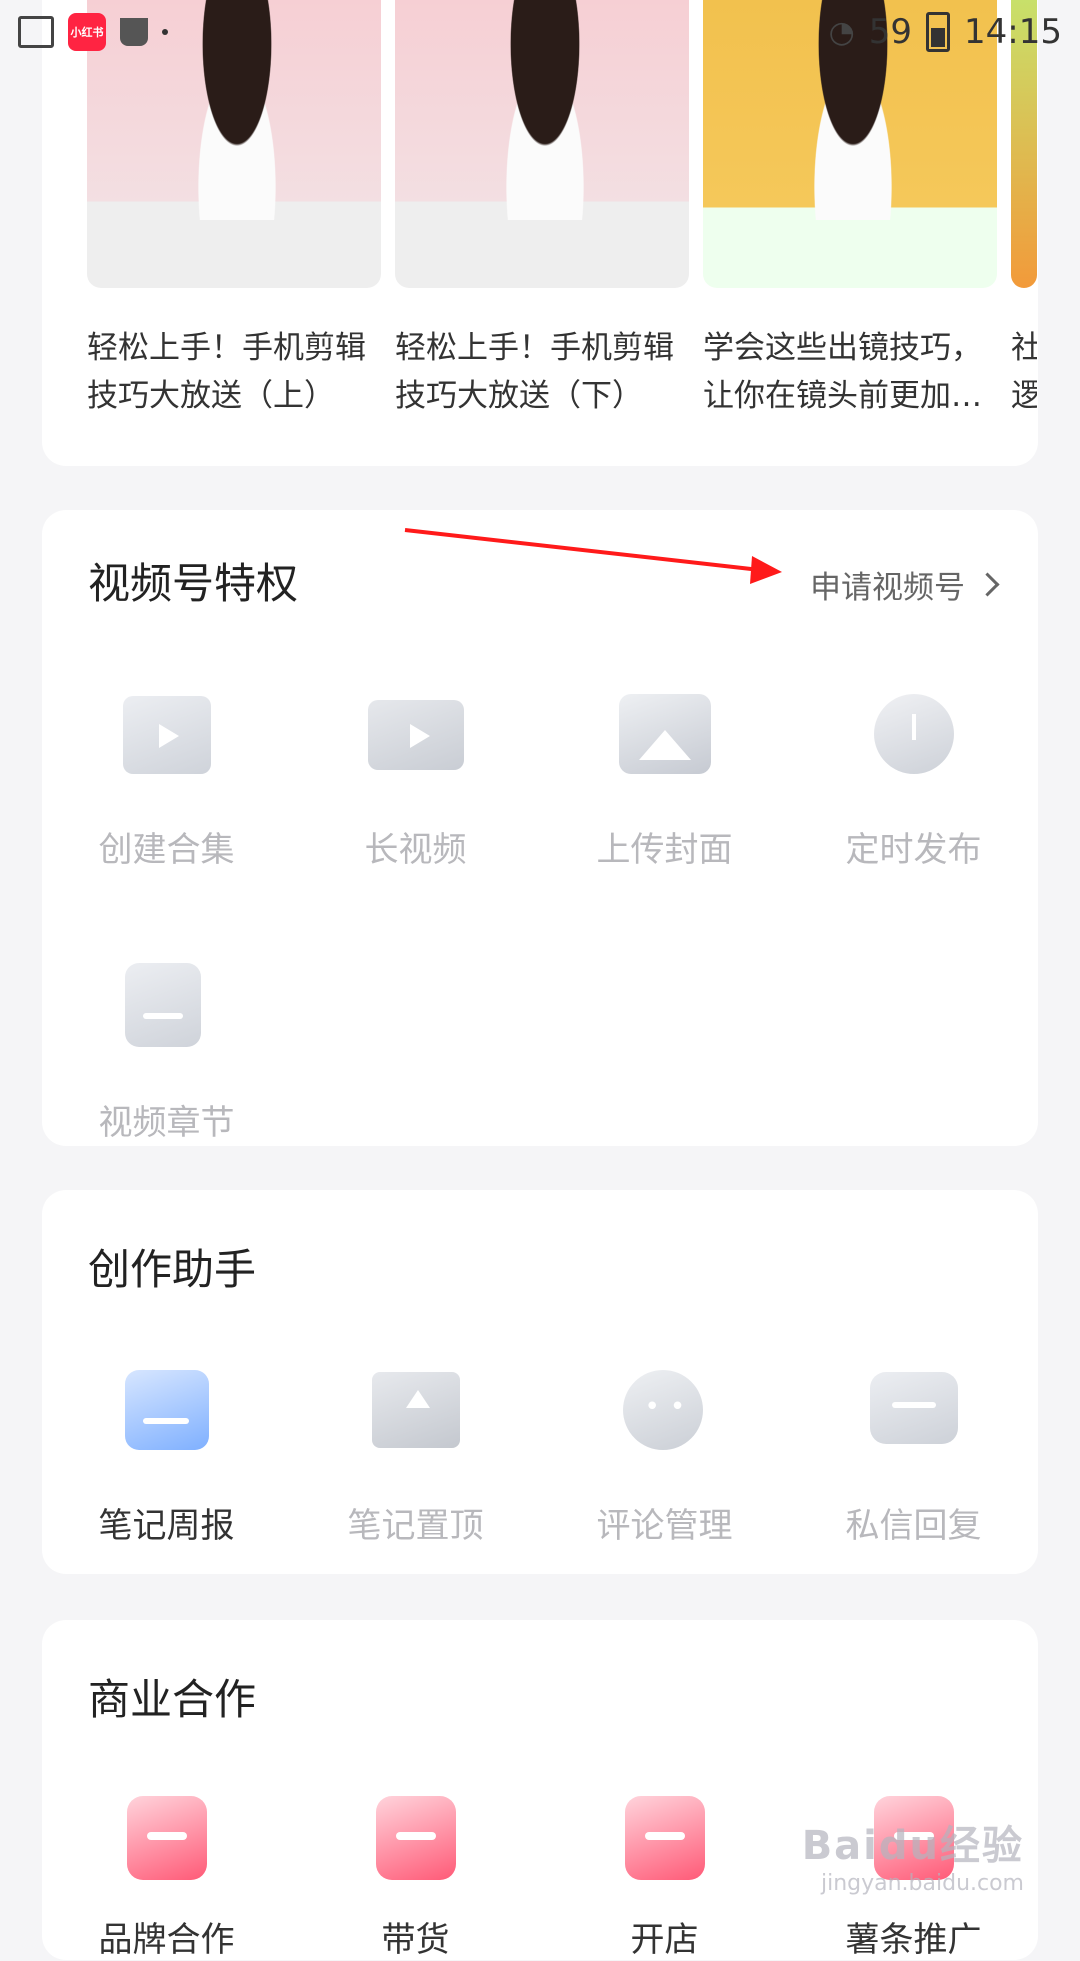  Describe the element at coordinates (167, 1410) in the screenshot. I see `chart-report-icon` at that location.